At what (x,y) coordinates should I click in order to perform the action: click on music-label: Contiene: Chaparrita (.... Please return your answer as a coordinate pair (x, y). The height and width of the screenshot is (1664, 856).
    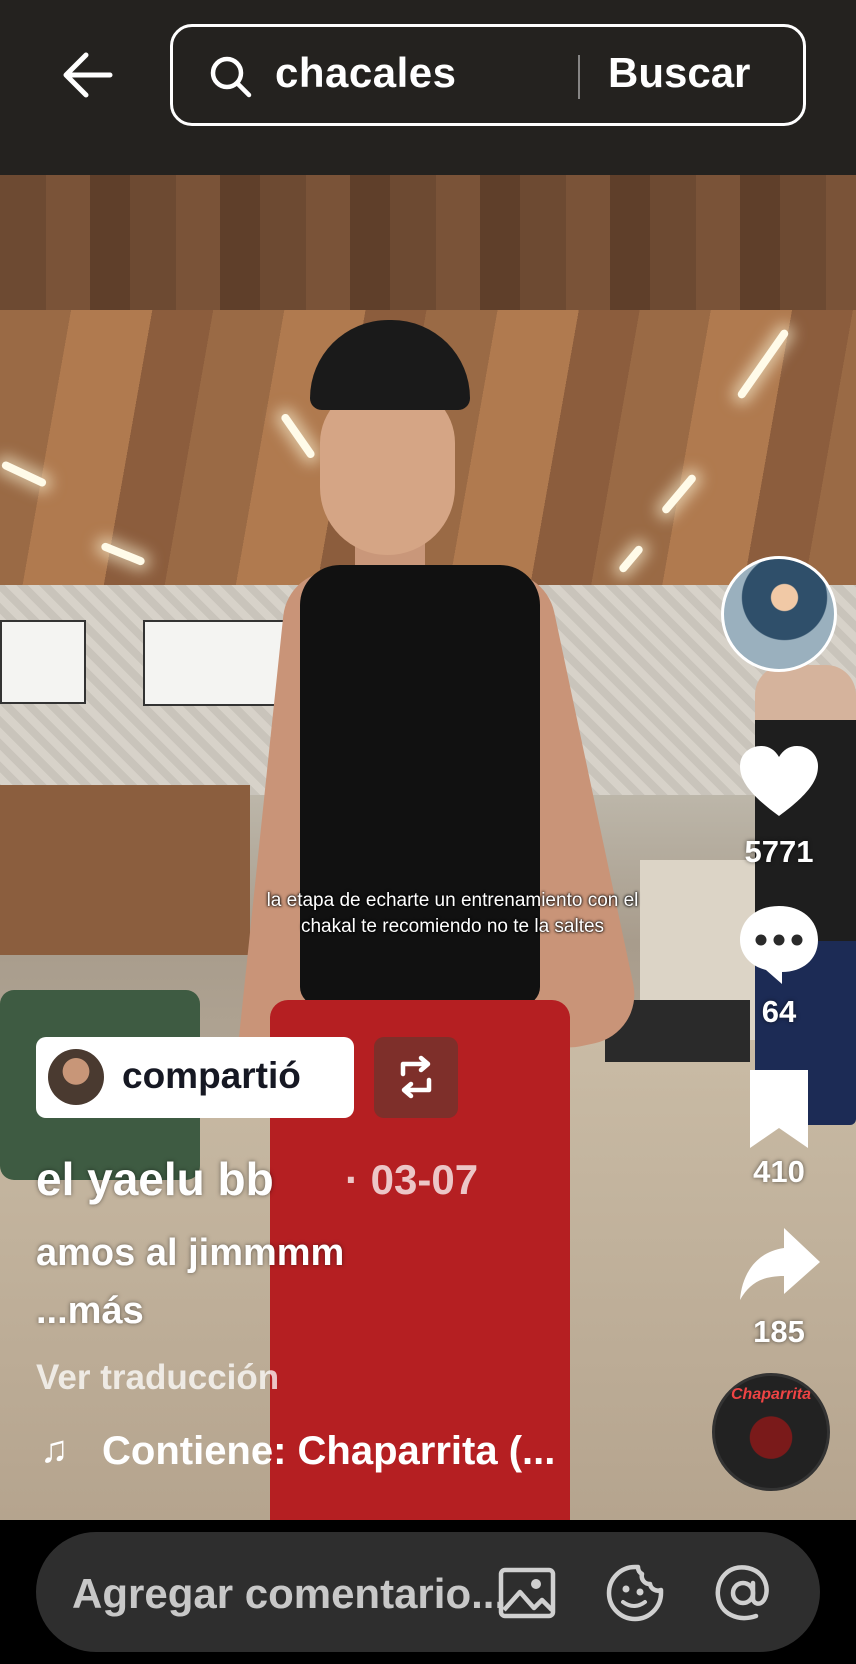
    Looking at the image, I should click on (329, 1451).